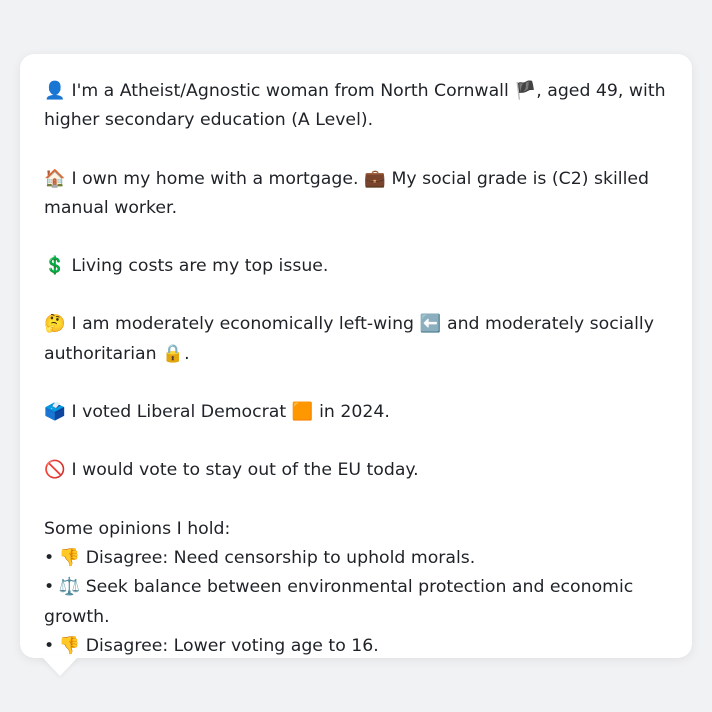 The image size is (712, 712). Describe the element at coordinates (215, 178) in the screenshot. I see `housing-text-a: I own my home with a mortgage.` at that location.